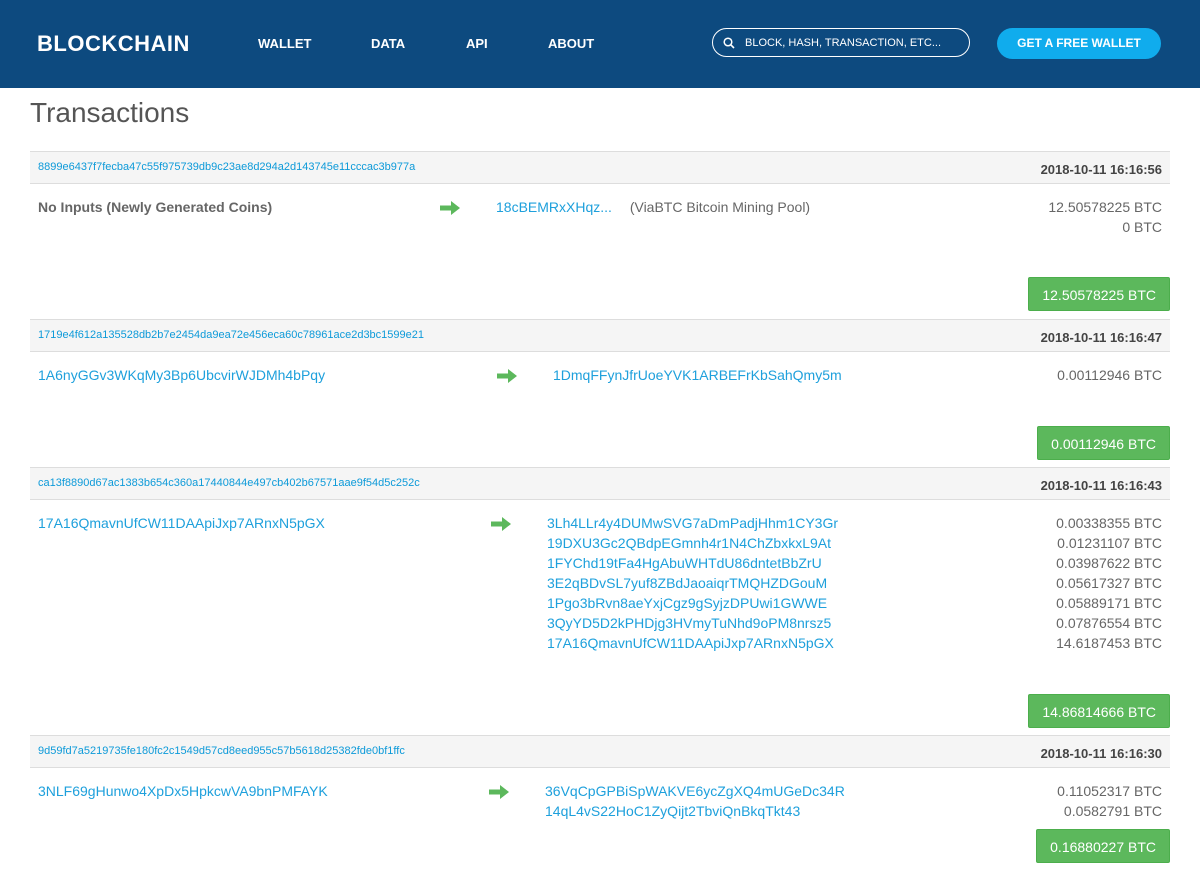 This screenshot has width=1200, height=884. What do you see at coordinates (1101, 337) in the screenshot?
I see `transaction-time: 2018-10-11 16:16:47` at bounding box center [1101, 337].